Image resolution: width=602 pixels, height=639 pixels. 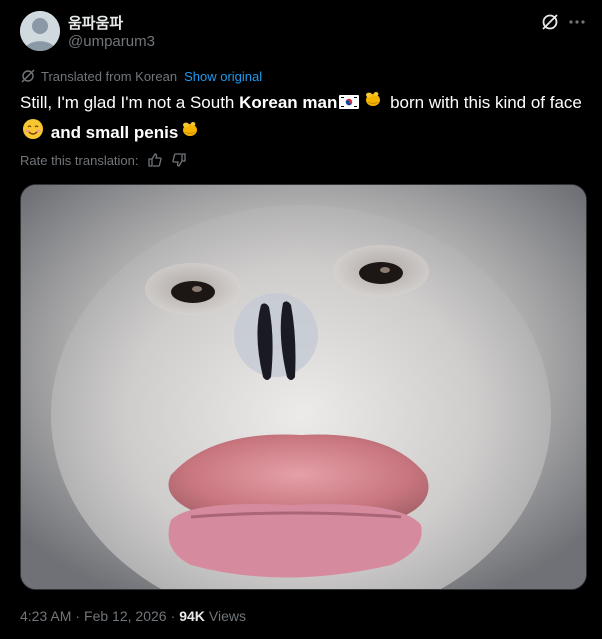 What do you see at coordinates (28, 76) in the screenshot?
I see `translate-icon` at bounding box center [28, 76].